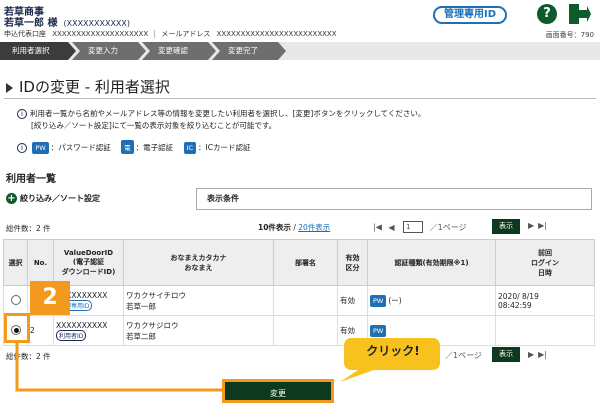  I want to click on col-dept: 部署名, so click(305, 262).